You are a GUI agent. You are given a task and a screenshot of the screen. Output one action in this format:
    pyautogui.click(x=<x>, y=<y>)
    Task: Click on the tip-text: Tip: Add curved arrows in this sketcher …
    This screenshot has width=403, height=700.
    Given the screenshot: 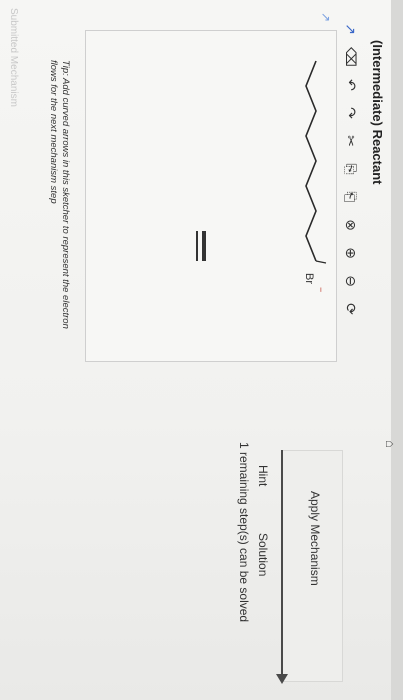 What is the action you would take?
    pyautogui.click(x=59, y=194)
    